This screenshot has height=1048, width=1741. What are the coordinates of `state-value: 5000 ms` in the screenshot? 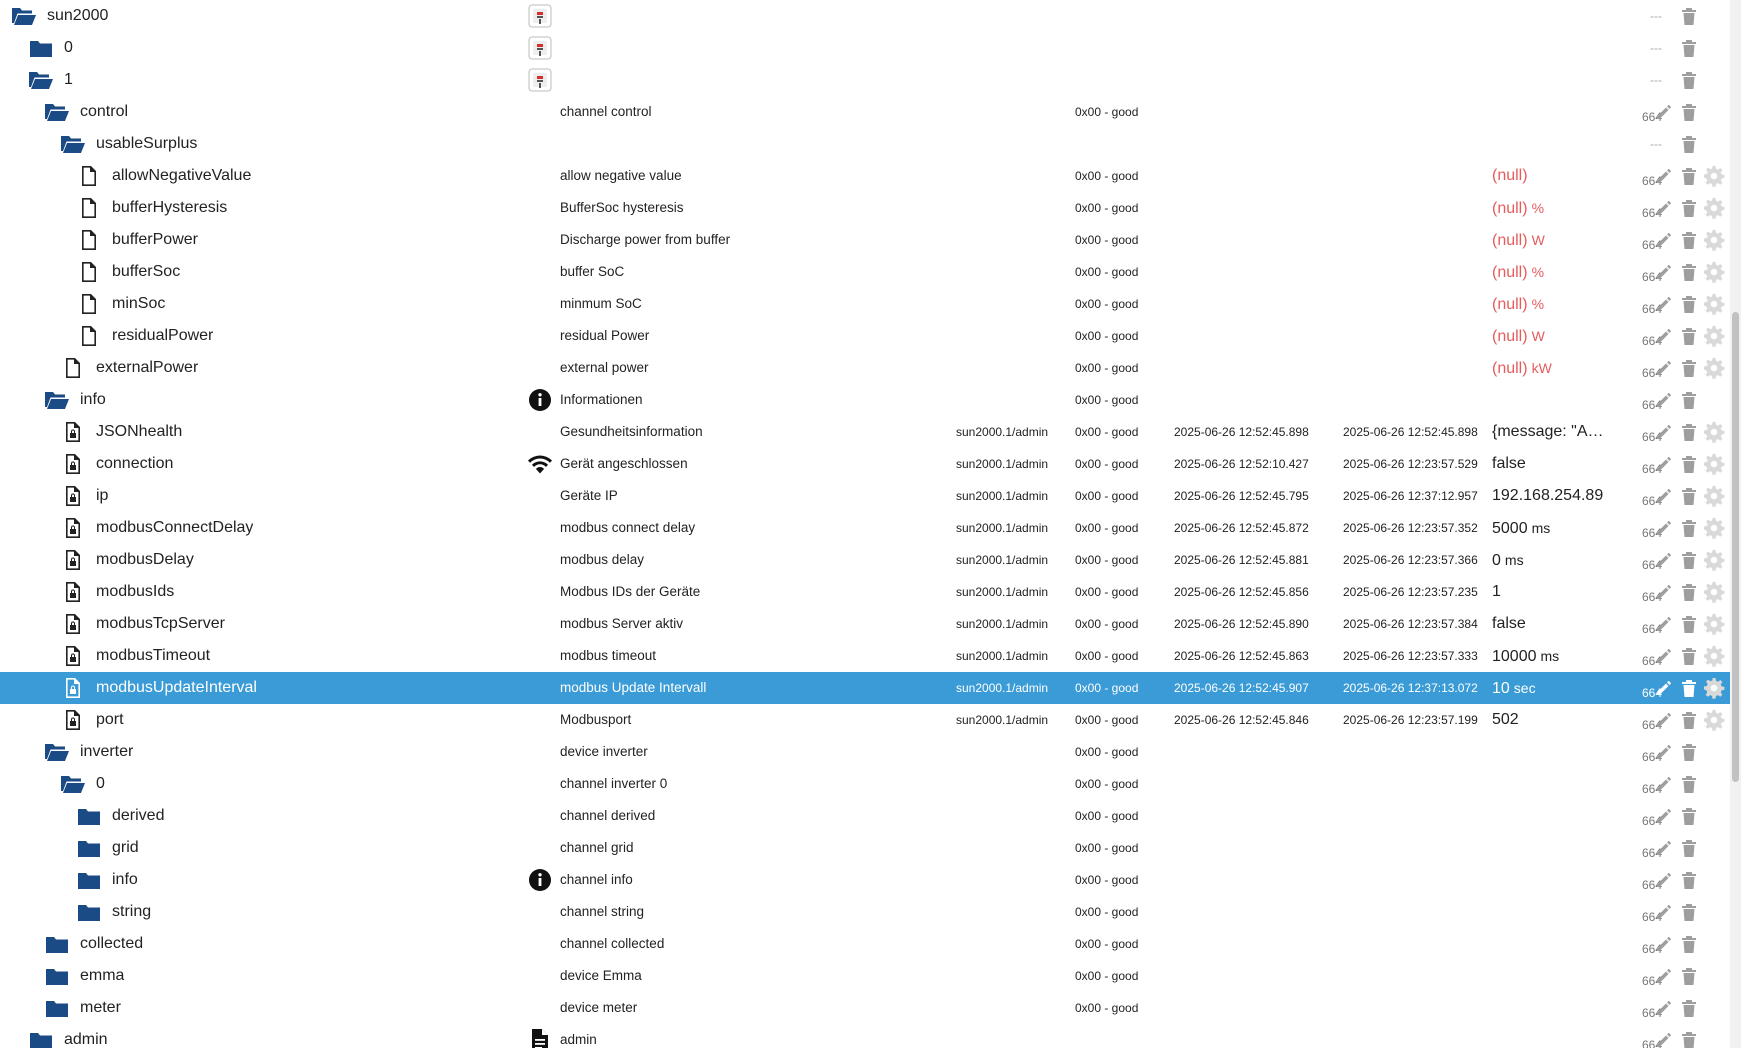 It's located at (1552, 528).